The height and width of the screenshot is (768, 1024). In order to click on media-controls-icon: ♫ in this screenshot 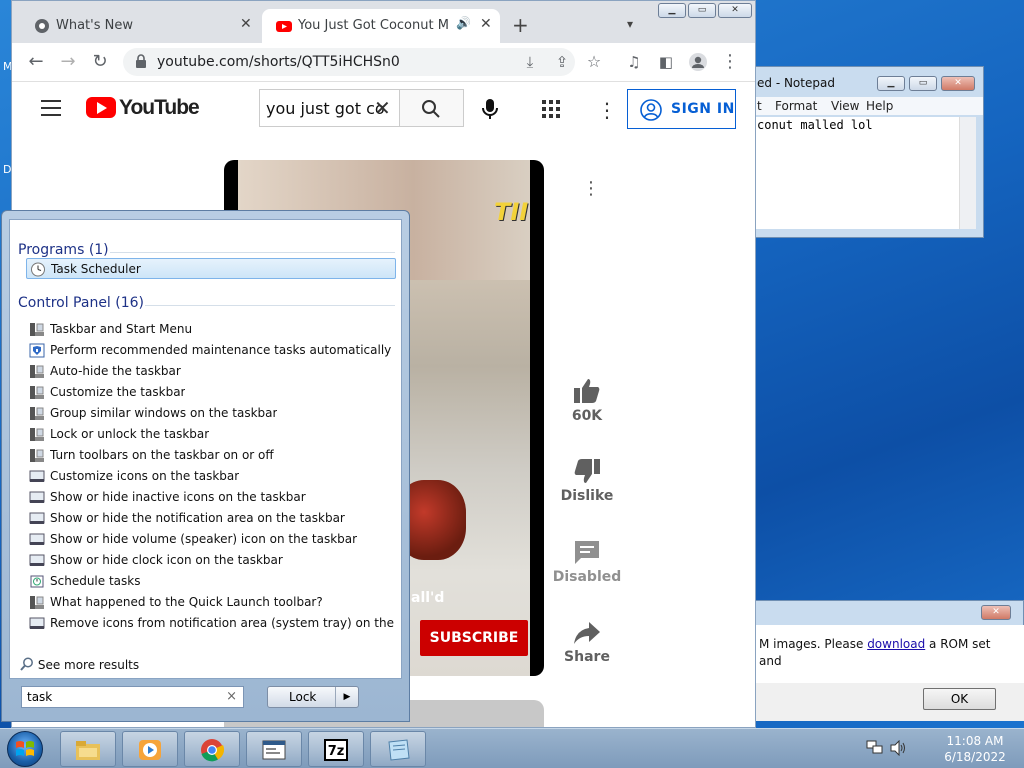, I will do `click(634, 62)`.